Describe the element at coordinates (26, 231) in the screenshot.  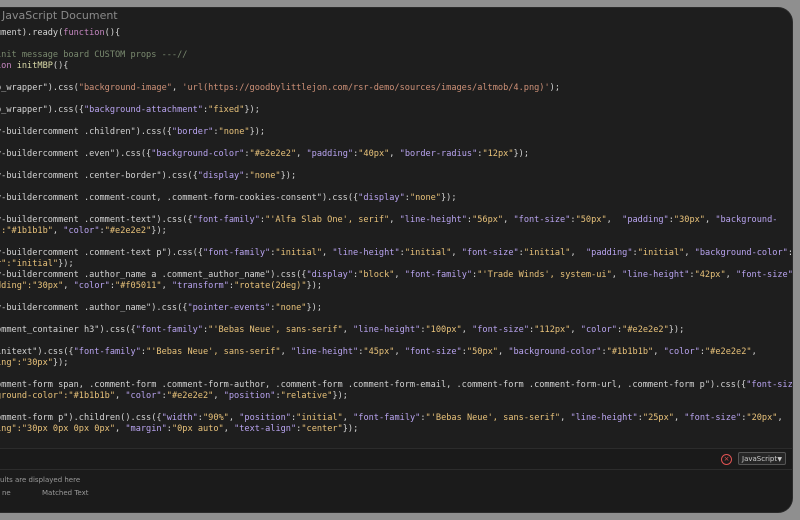
I see `code-token: ":"#1b1b1b"` at that location.